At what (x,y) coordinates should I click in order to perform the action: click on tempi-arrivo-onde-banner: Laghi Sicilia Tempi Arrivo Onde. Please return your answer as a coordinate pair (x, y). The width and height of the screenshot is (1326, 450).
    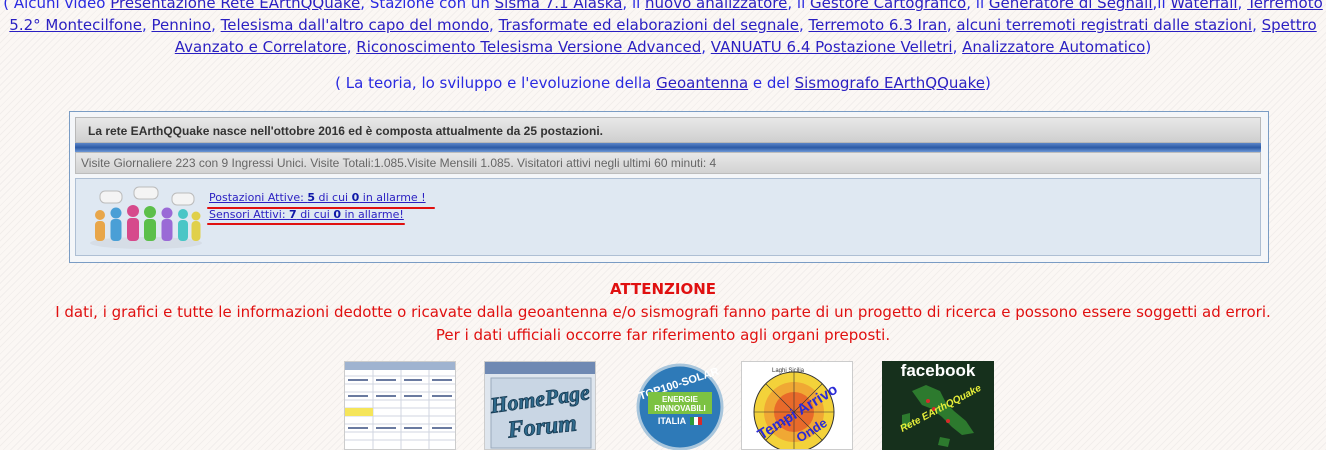
    Looking at the image, I should click on (797, 405).